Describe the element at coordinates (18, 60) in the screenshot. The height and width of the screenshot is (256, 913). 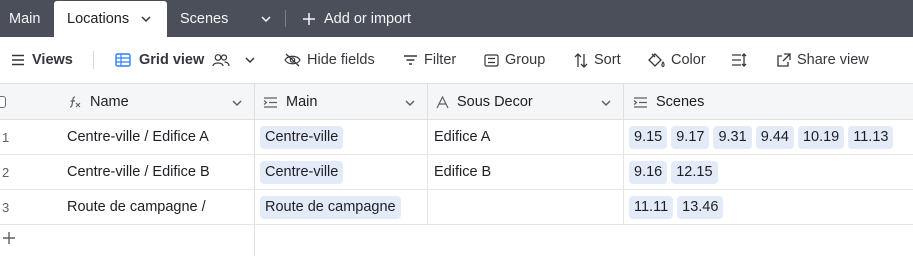
I see `menu-icon` at that location.